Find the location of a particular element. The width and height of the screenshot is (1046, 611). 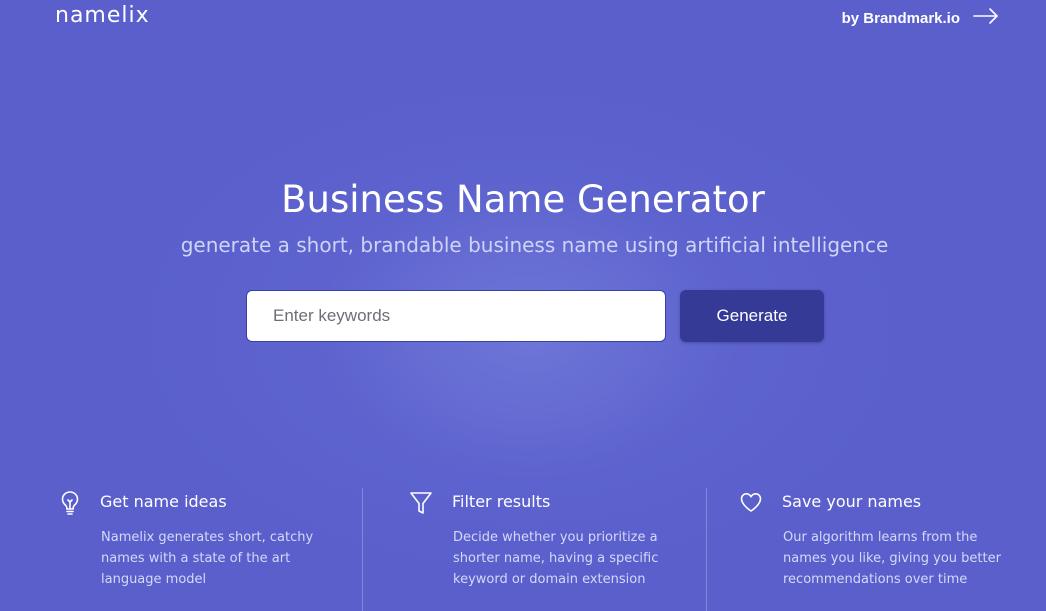

logo: namelix is located at coordinates (102, 15).